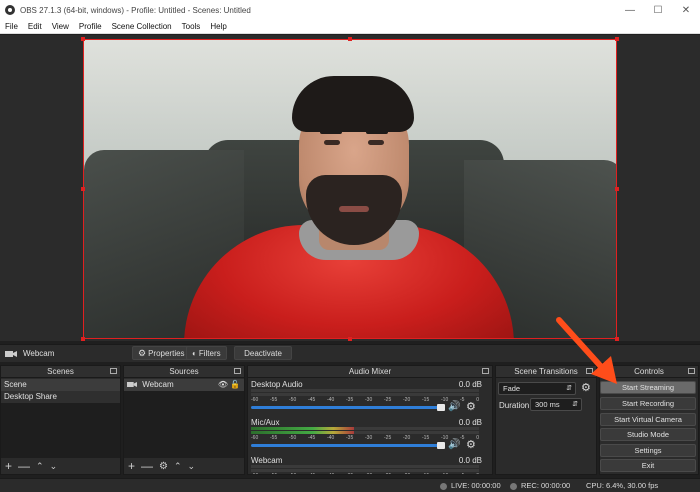  What do you see at coordinates (166, 353) in the screenshot?
I see `properties-label: Properties` at bounding box center [166, 353].